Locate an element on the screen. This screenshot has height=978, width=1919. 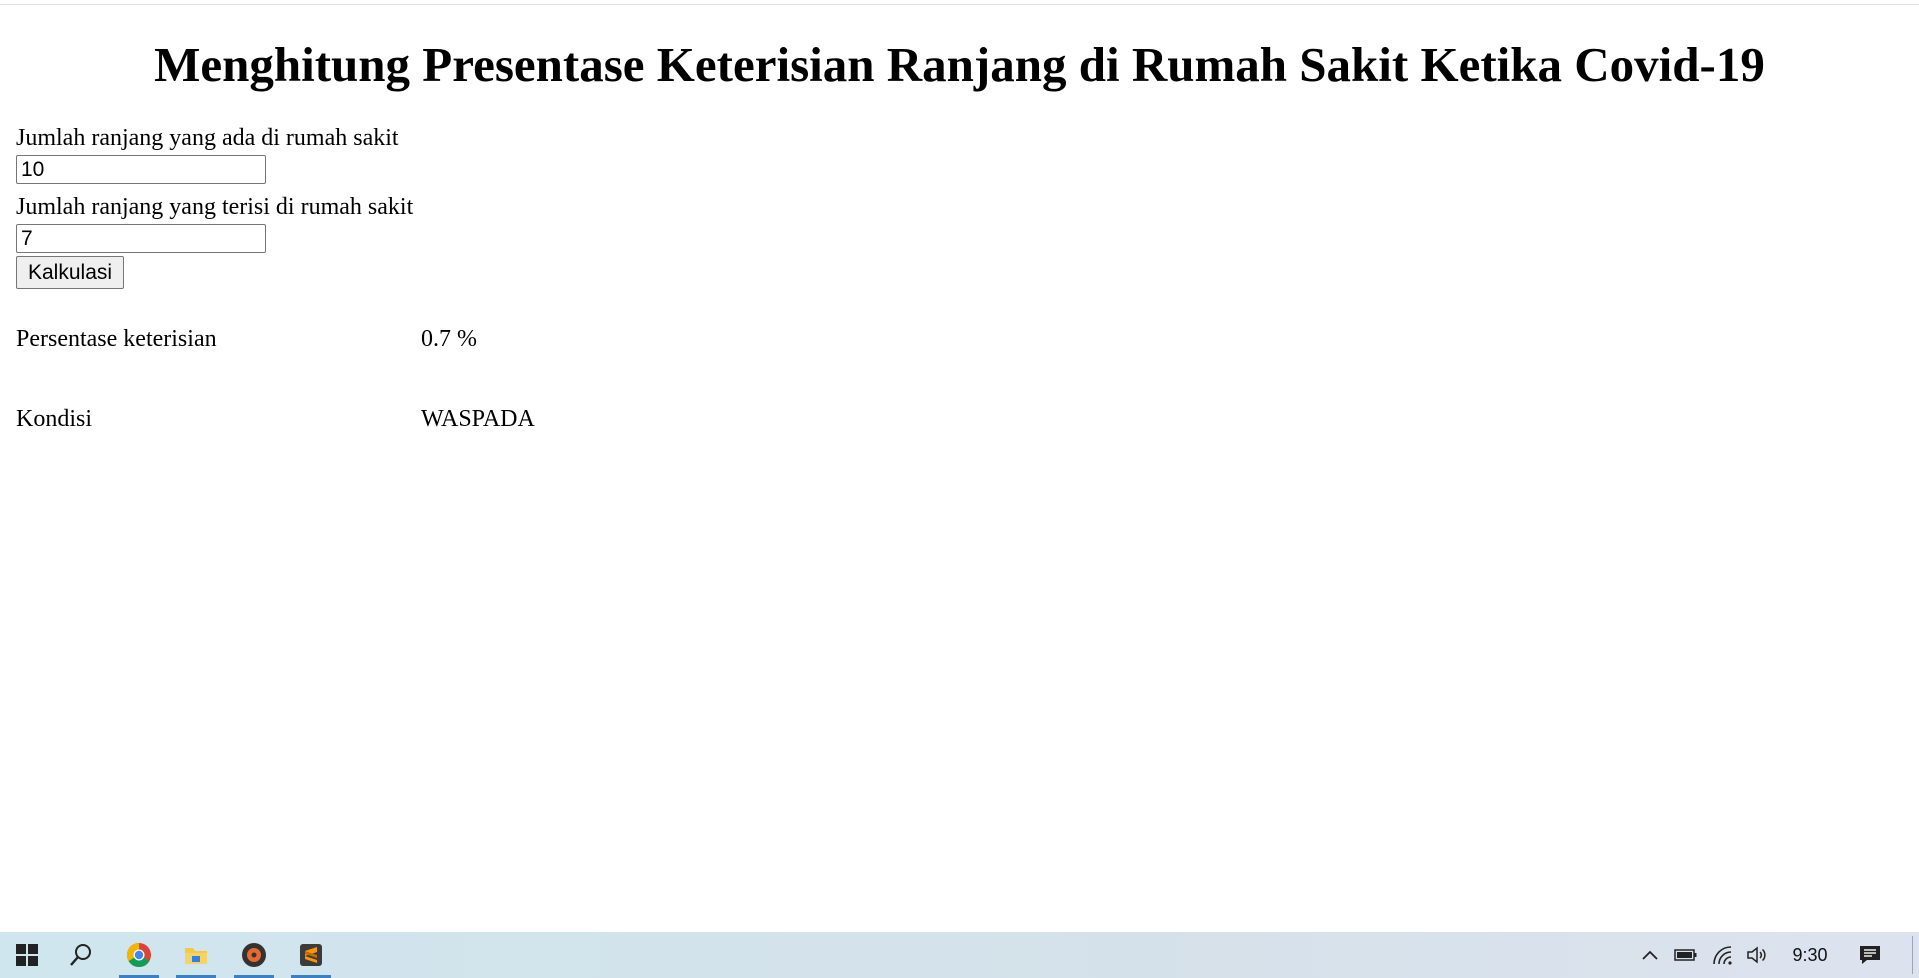
condition-label: Kondisi is located at coordinates (54, 419).